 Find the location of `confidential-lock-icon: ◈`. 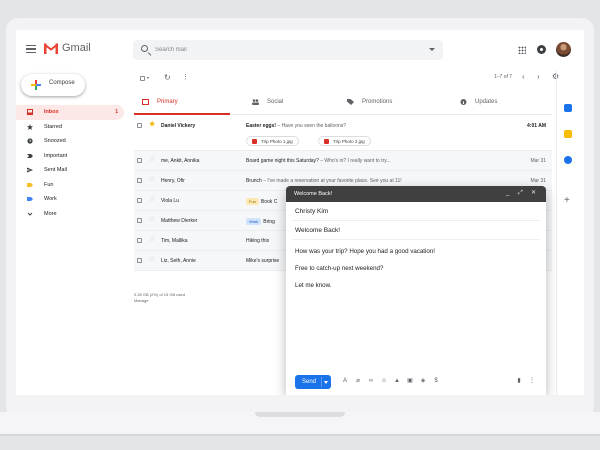

confidential-lock-icon: ◈ is located at coordinates (423, 381).